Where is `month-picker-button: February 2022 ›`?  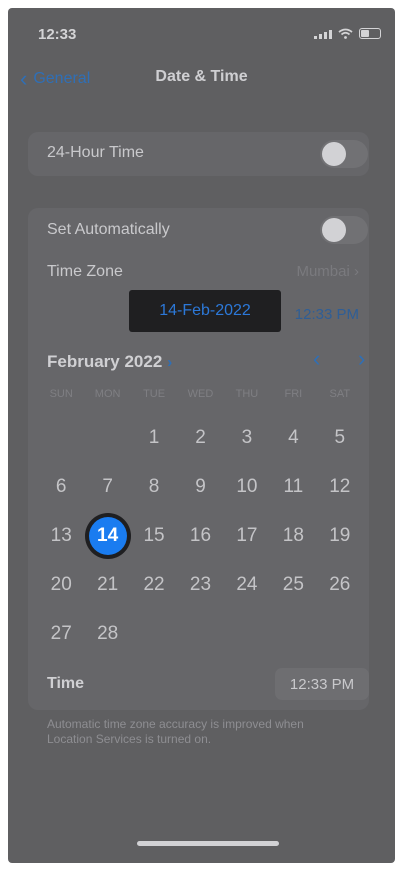
month-picker-button: February 2022 › is located at coordinates (109, 362).